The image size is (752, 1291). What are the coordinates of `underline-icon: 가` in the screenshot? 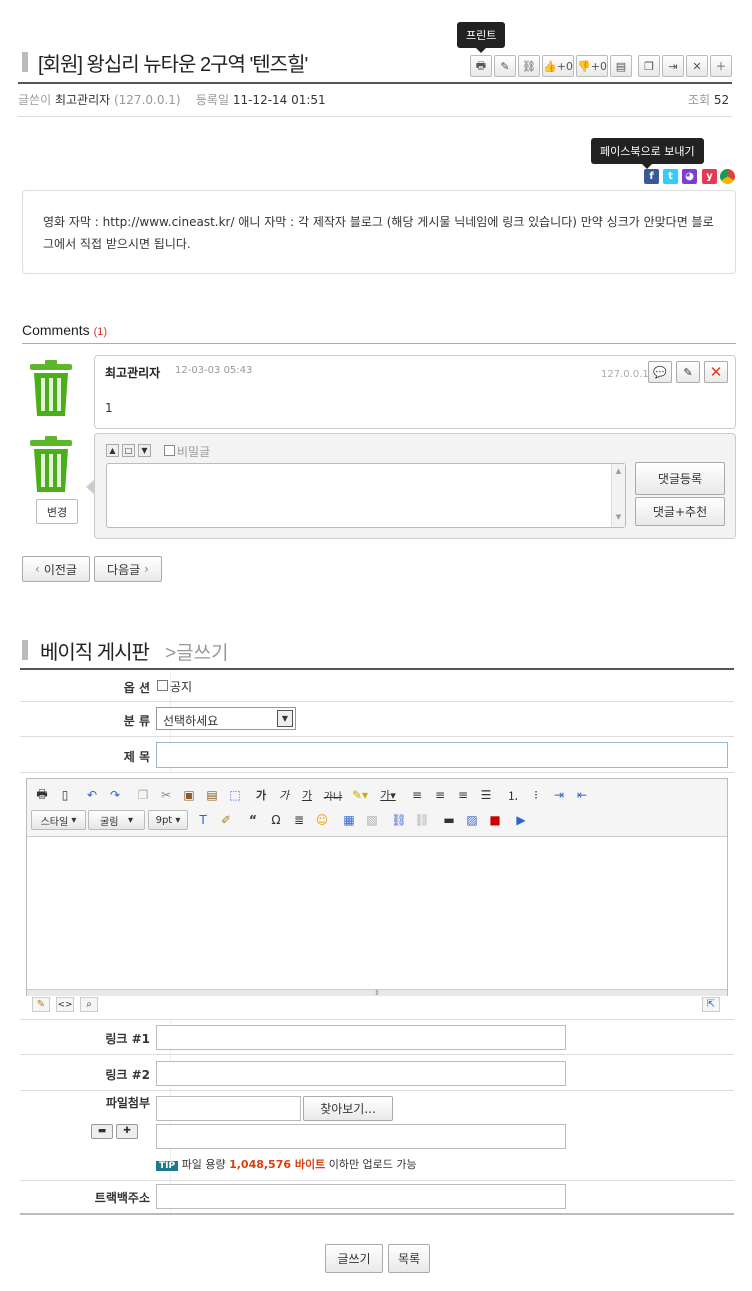 It's located at (307, 795).